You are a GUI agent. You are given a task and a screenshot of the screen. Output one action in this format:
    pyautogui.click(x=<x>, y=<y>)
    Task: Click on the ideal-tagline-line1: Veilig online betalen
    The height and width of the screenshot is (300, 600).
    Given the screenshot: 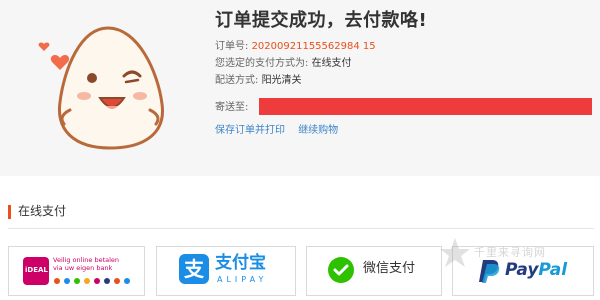 What is the action you would take?
    pyautogui.click(x=86, y=260)
    